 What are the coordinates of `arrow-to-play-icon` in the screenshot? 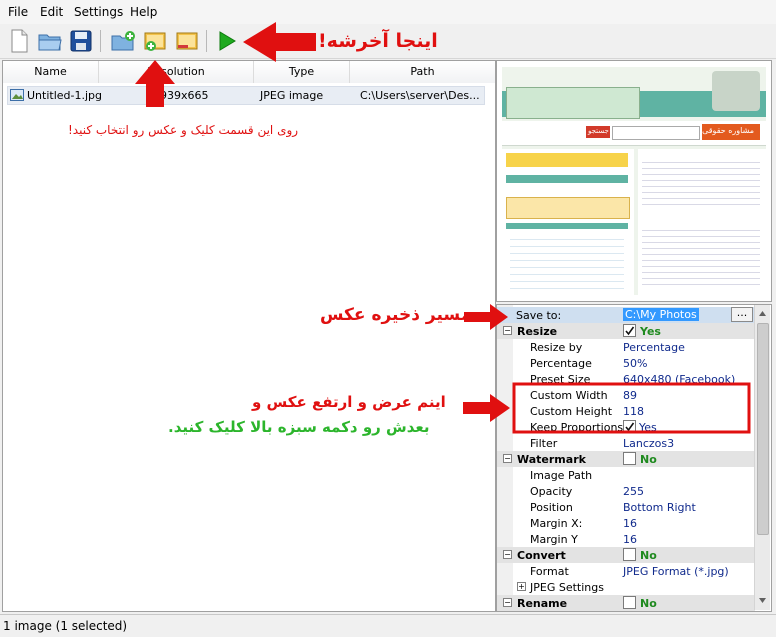 It's located at (279, 42).